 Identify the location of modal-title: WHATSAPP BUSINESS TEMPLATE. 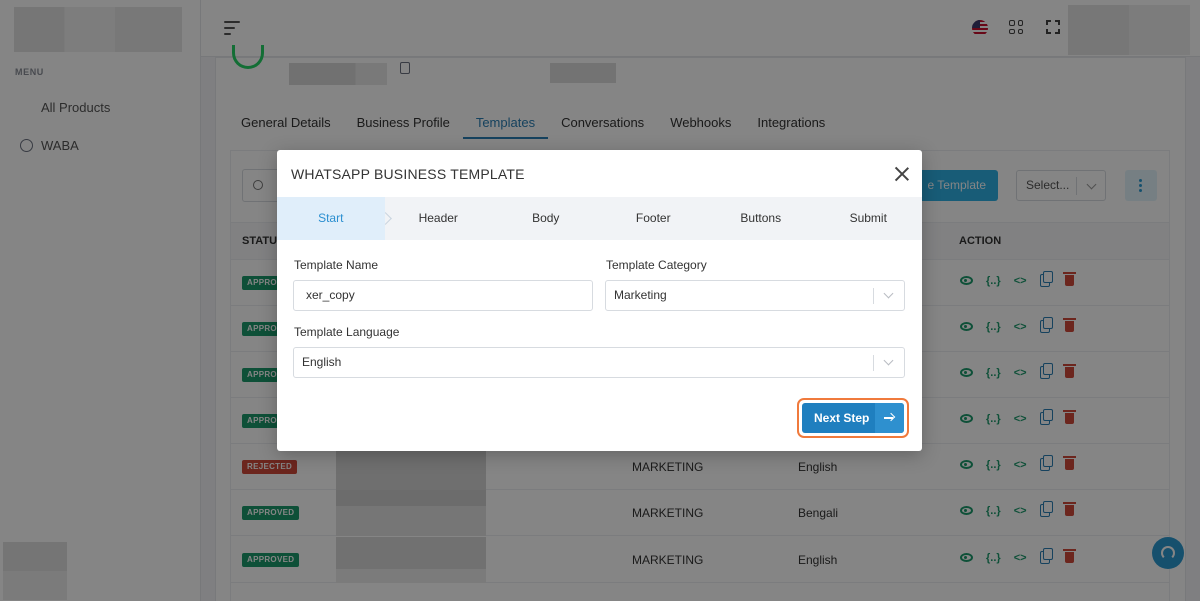
(408, 174).